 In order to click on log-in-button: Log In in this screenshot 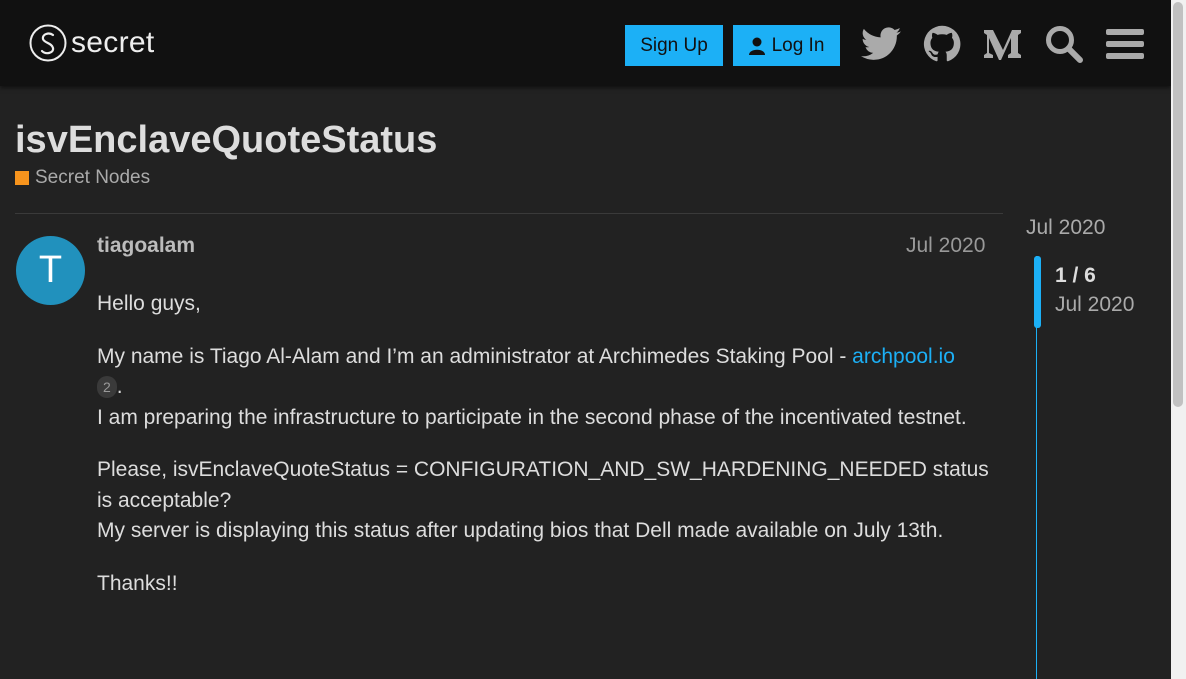, I will do `click(786, 45)`.